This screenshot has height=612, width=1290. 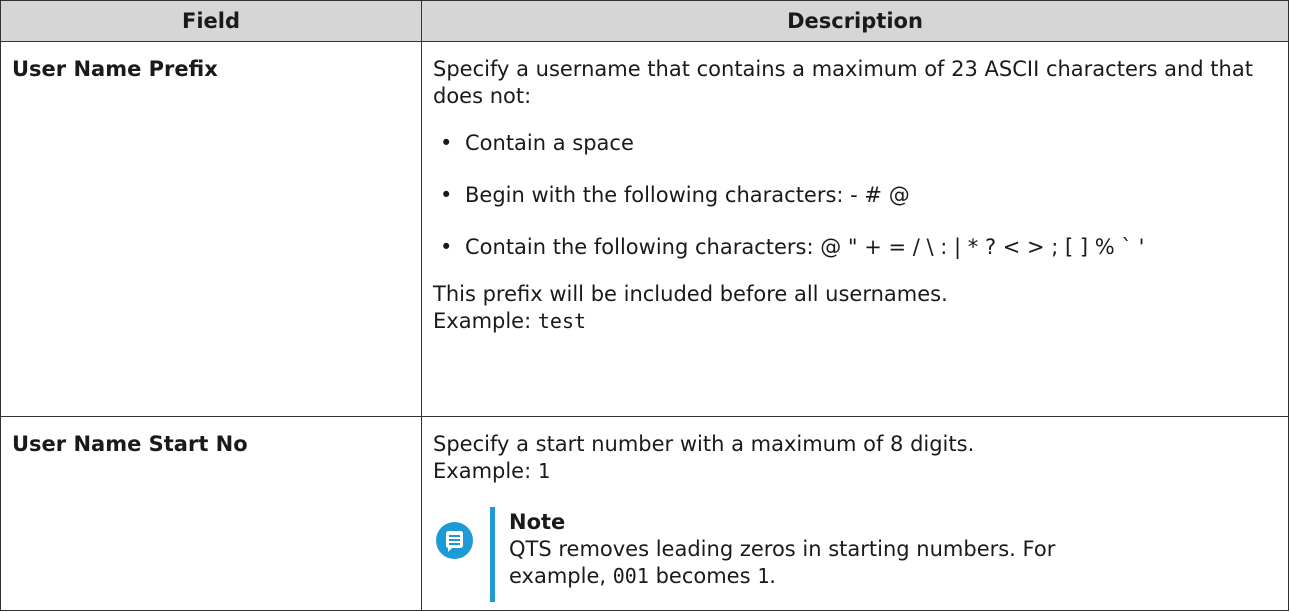 I want to click on list-item: • Contain a space, so click(x=854, y=143).